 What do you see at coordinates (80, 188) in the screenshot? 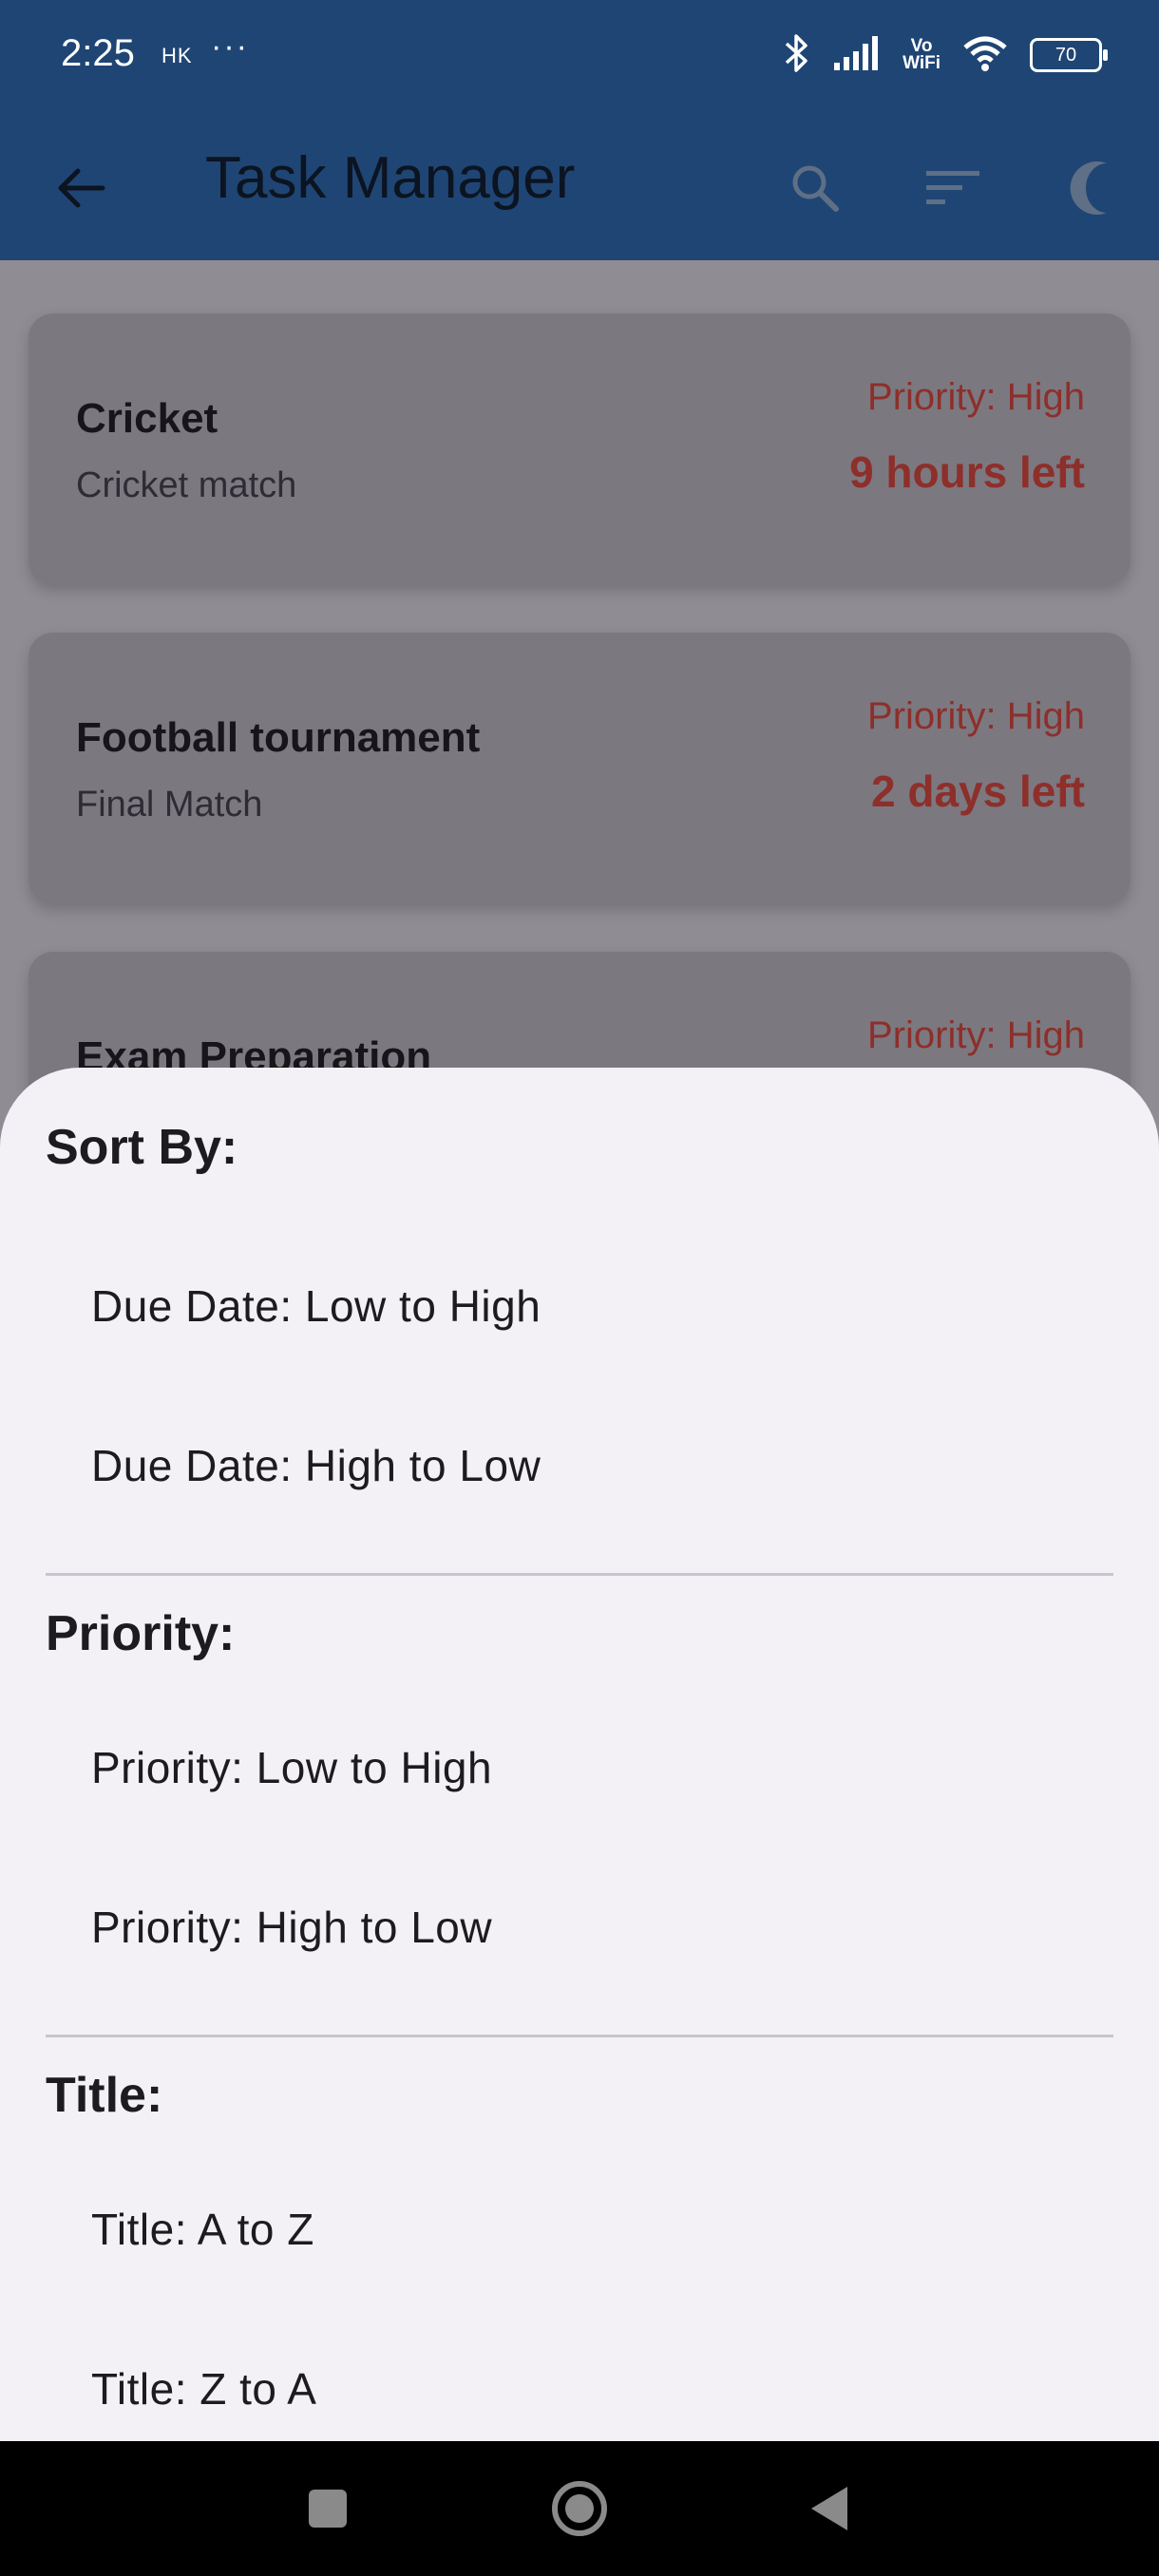
I see `back-arrow-icon` at bounding box center [80, 188].